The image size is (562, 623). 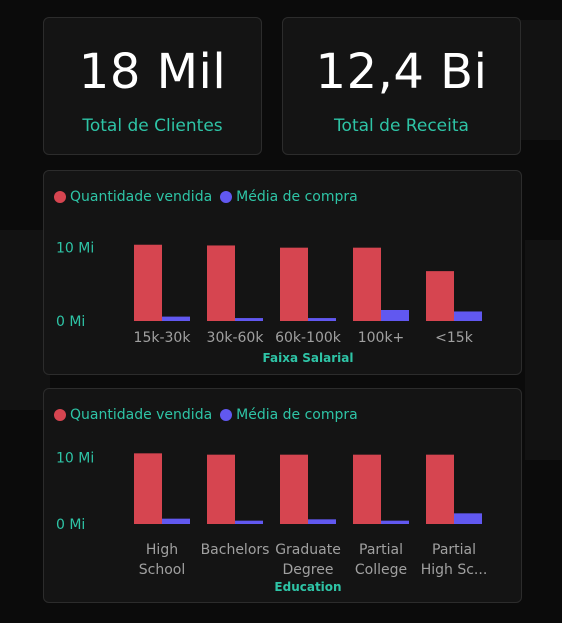 What do you see at coordinates (235, 550) in the screenshot?
I see `x-tick-label: Bachelors` at bounding box center [235, 550].